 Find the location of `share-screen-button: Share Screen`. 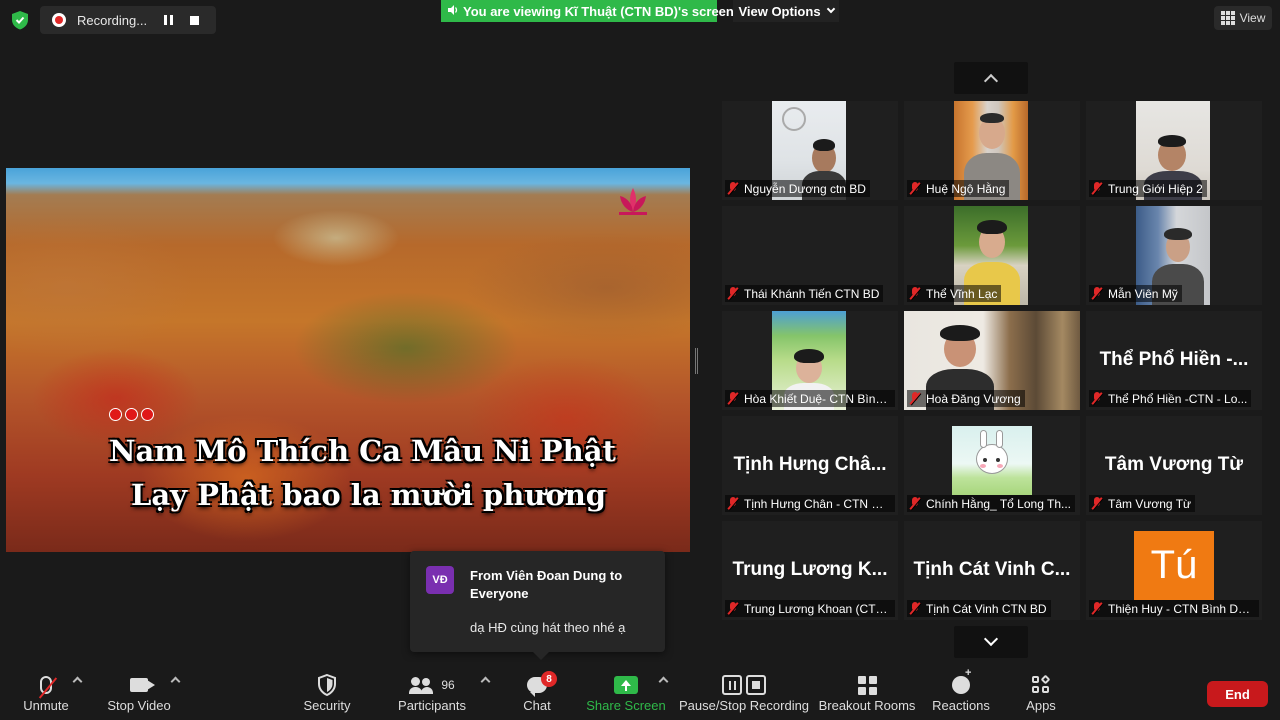

share-screen-button: Share Screen is located at coordinates (626, 691).